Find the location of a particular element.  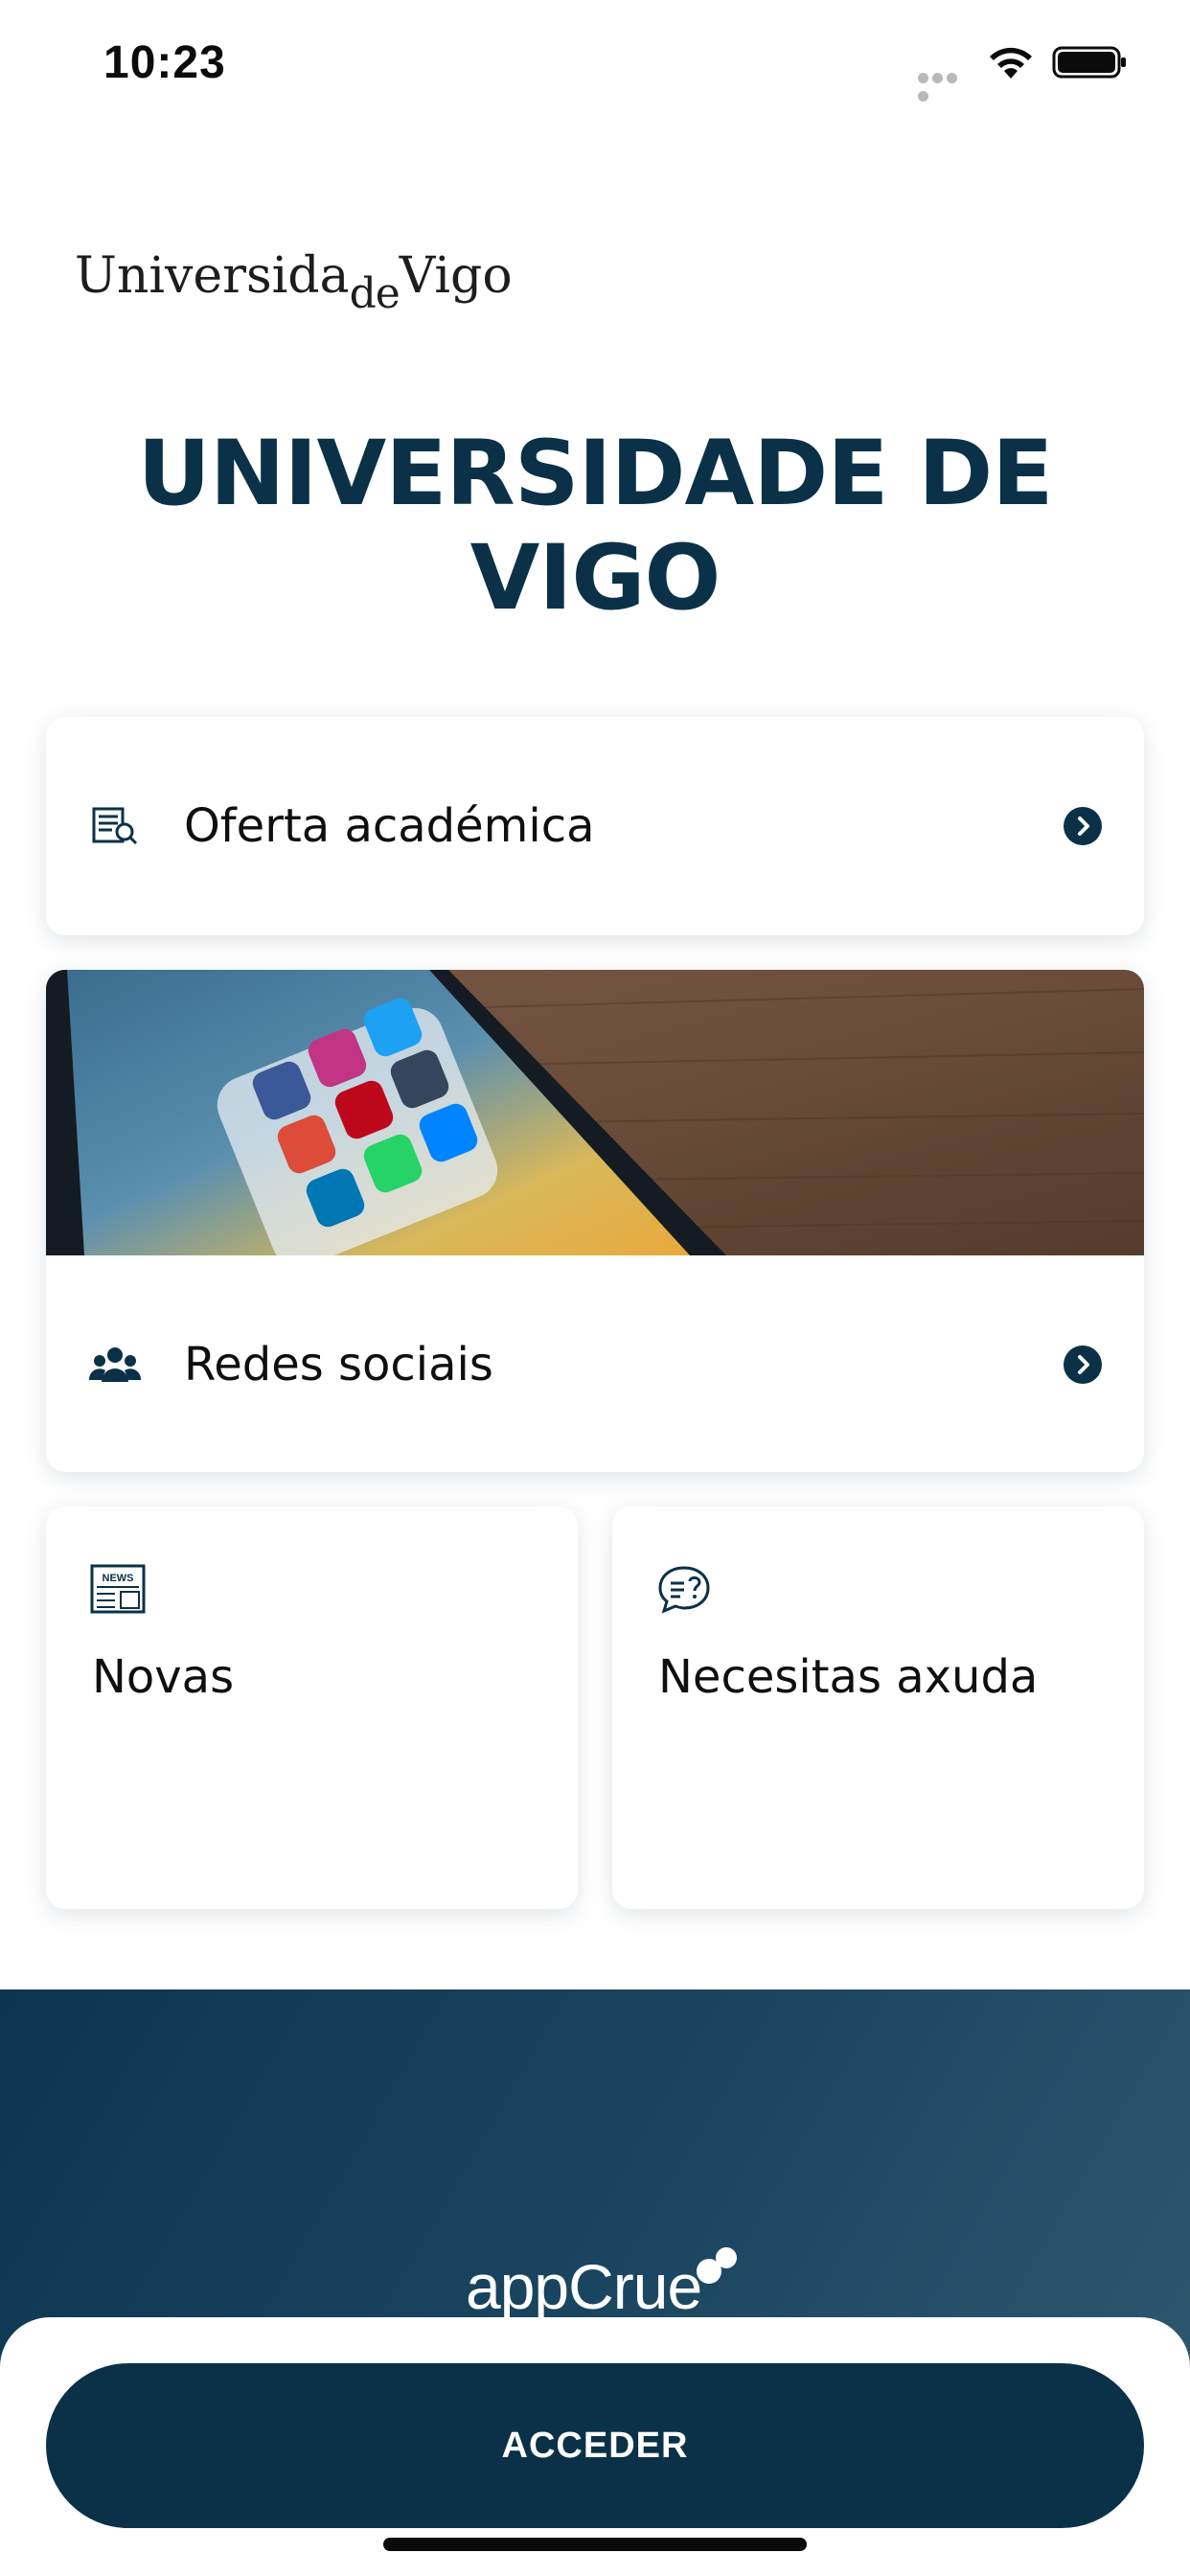

svg-text: NEWS is located at coordinates (119, 1578).